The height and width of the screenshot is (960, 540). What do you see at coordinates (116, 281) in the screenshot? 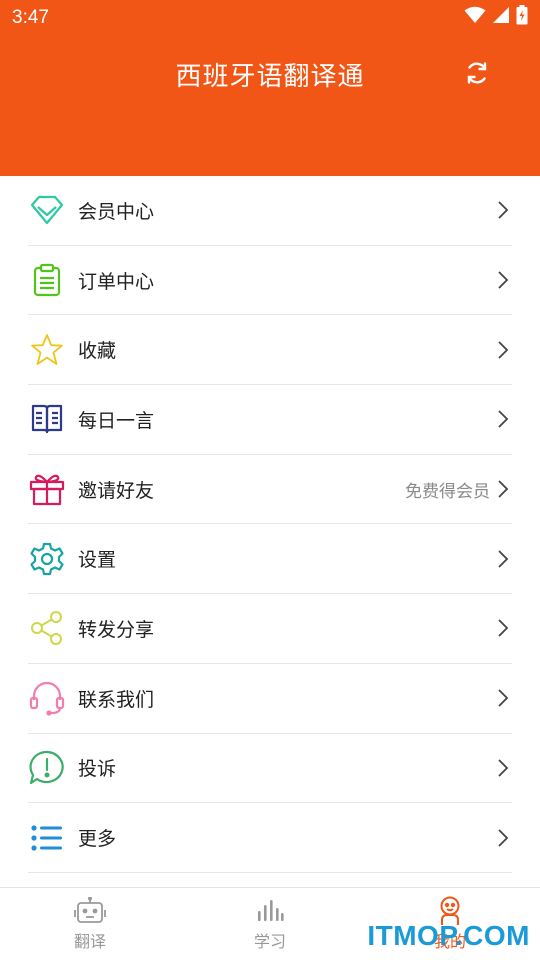
I see `menu-item-label: 订单中心` at bounding box center [116, 281].